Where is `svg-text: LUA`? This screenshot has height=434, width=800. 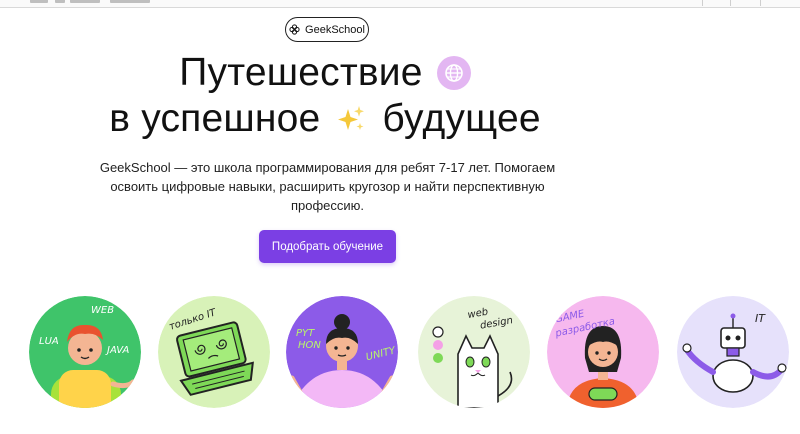 svg-text: LUA is located at coordinates (49, 341).